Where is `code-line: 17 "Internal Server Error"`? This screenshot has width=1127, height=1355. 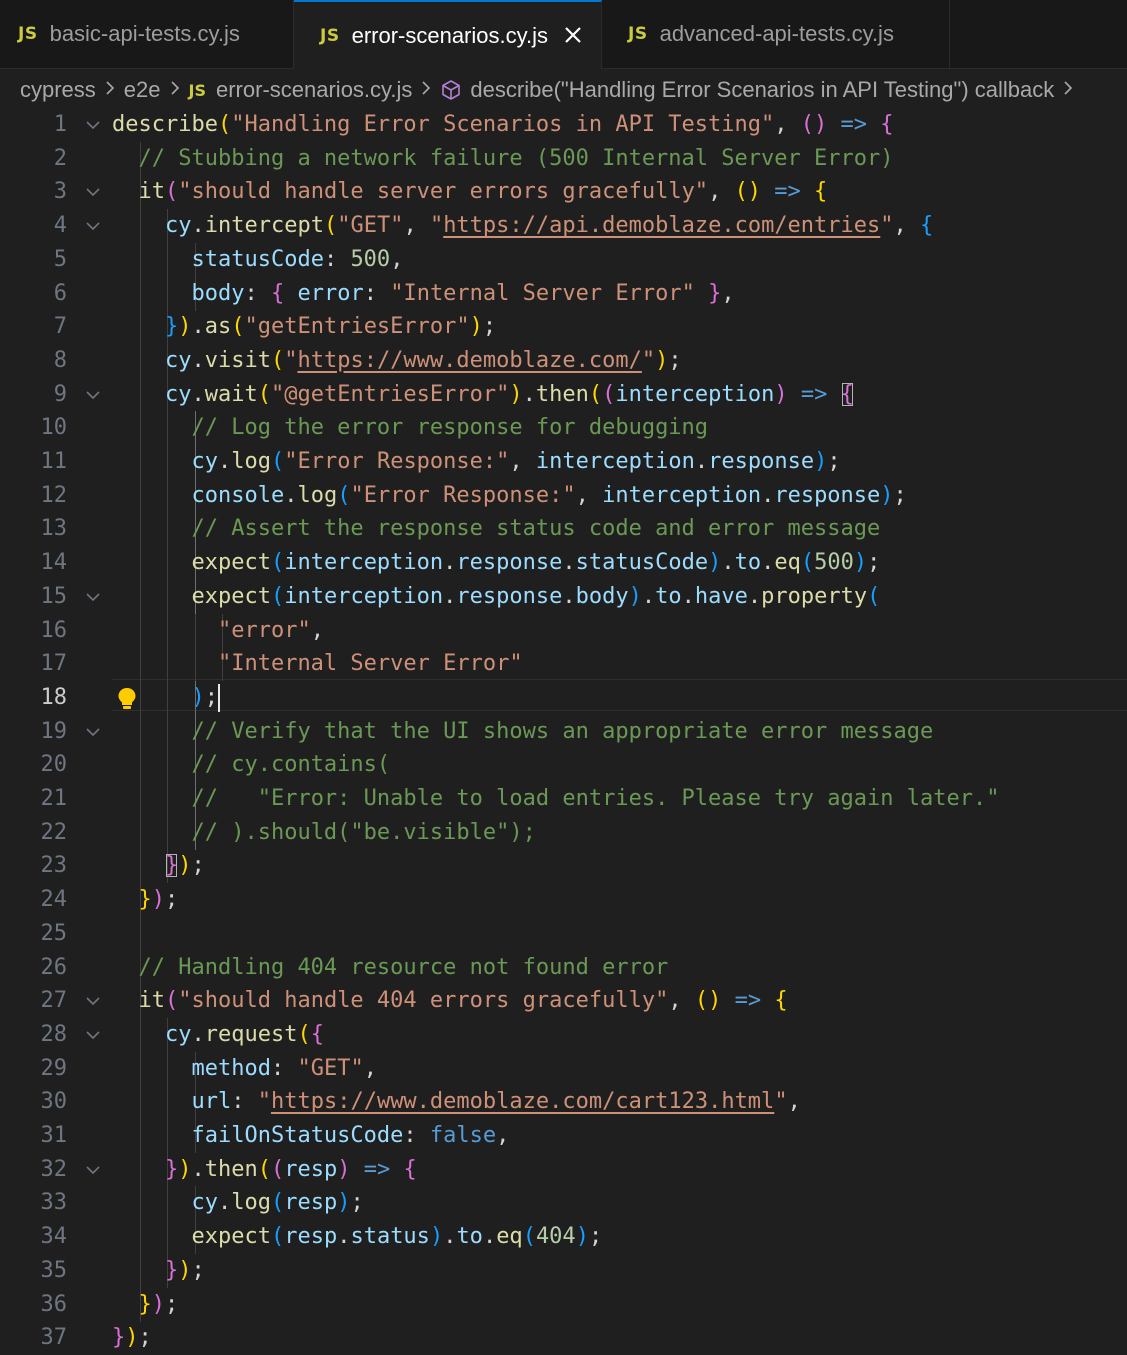
code-line: 17 "Internal Server Error" is located at coordinates (563, 664).